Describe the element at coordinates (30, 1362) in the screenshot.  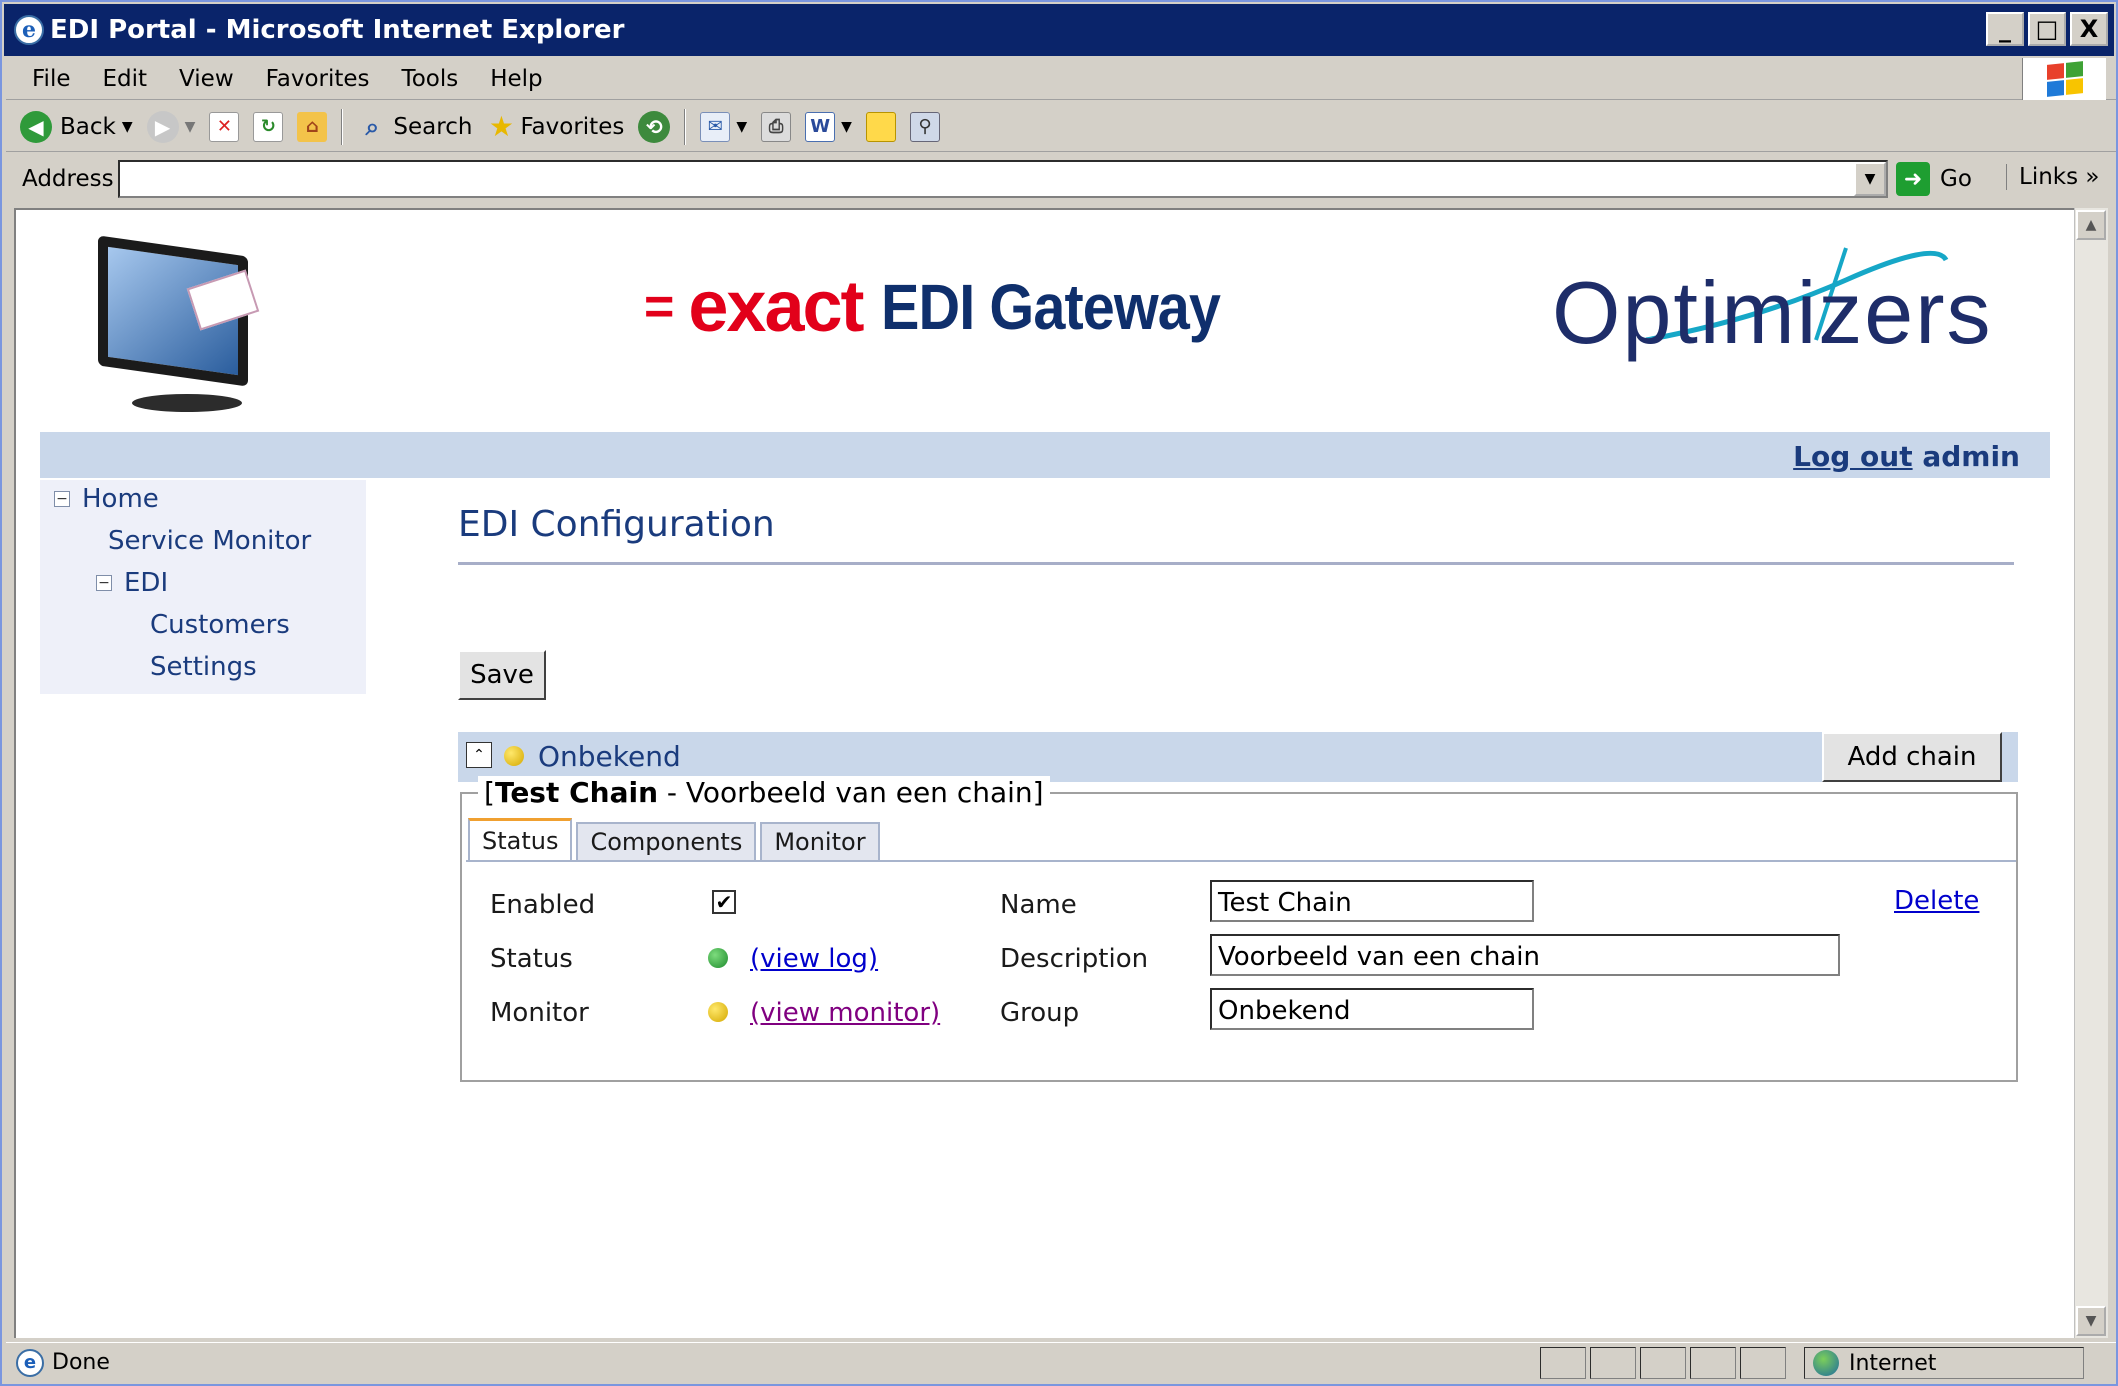
I see `ie-page-icon: e` at that location.